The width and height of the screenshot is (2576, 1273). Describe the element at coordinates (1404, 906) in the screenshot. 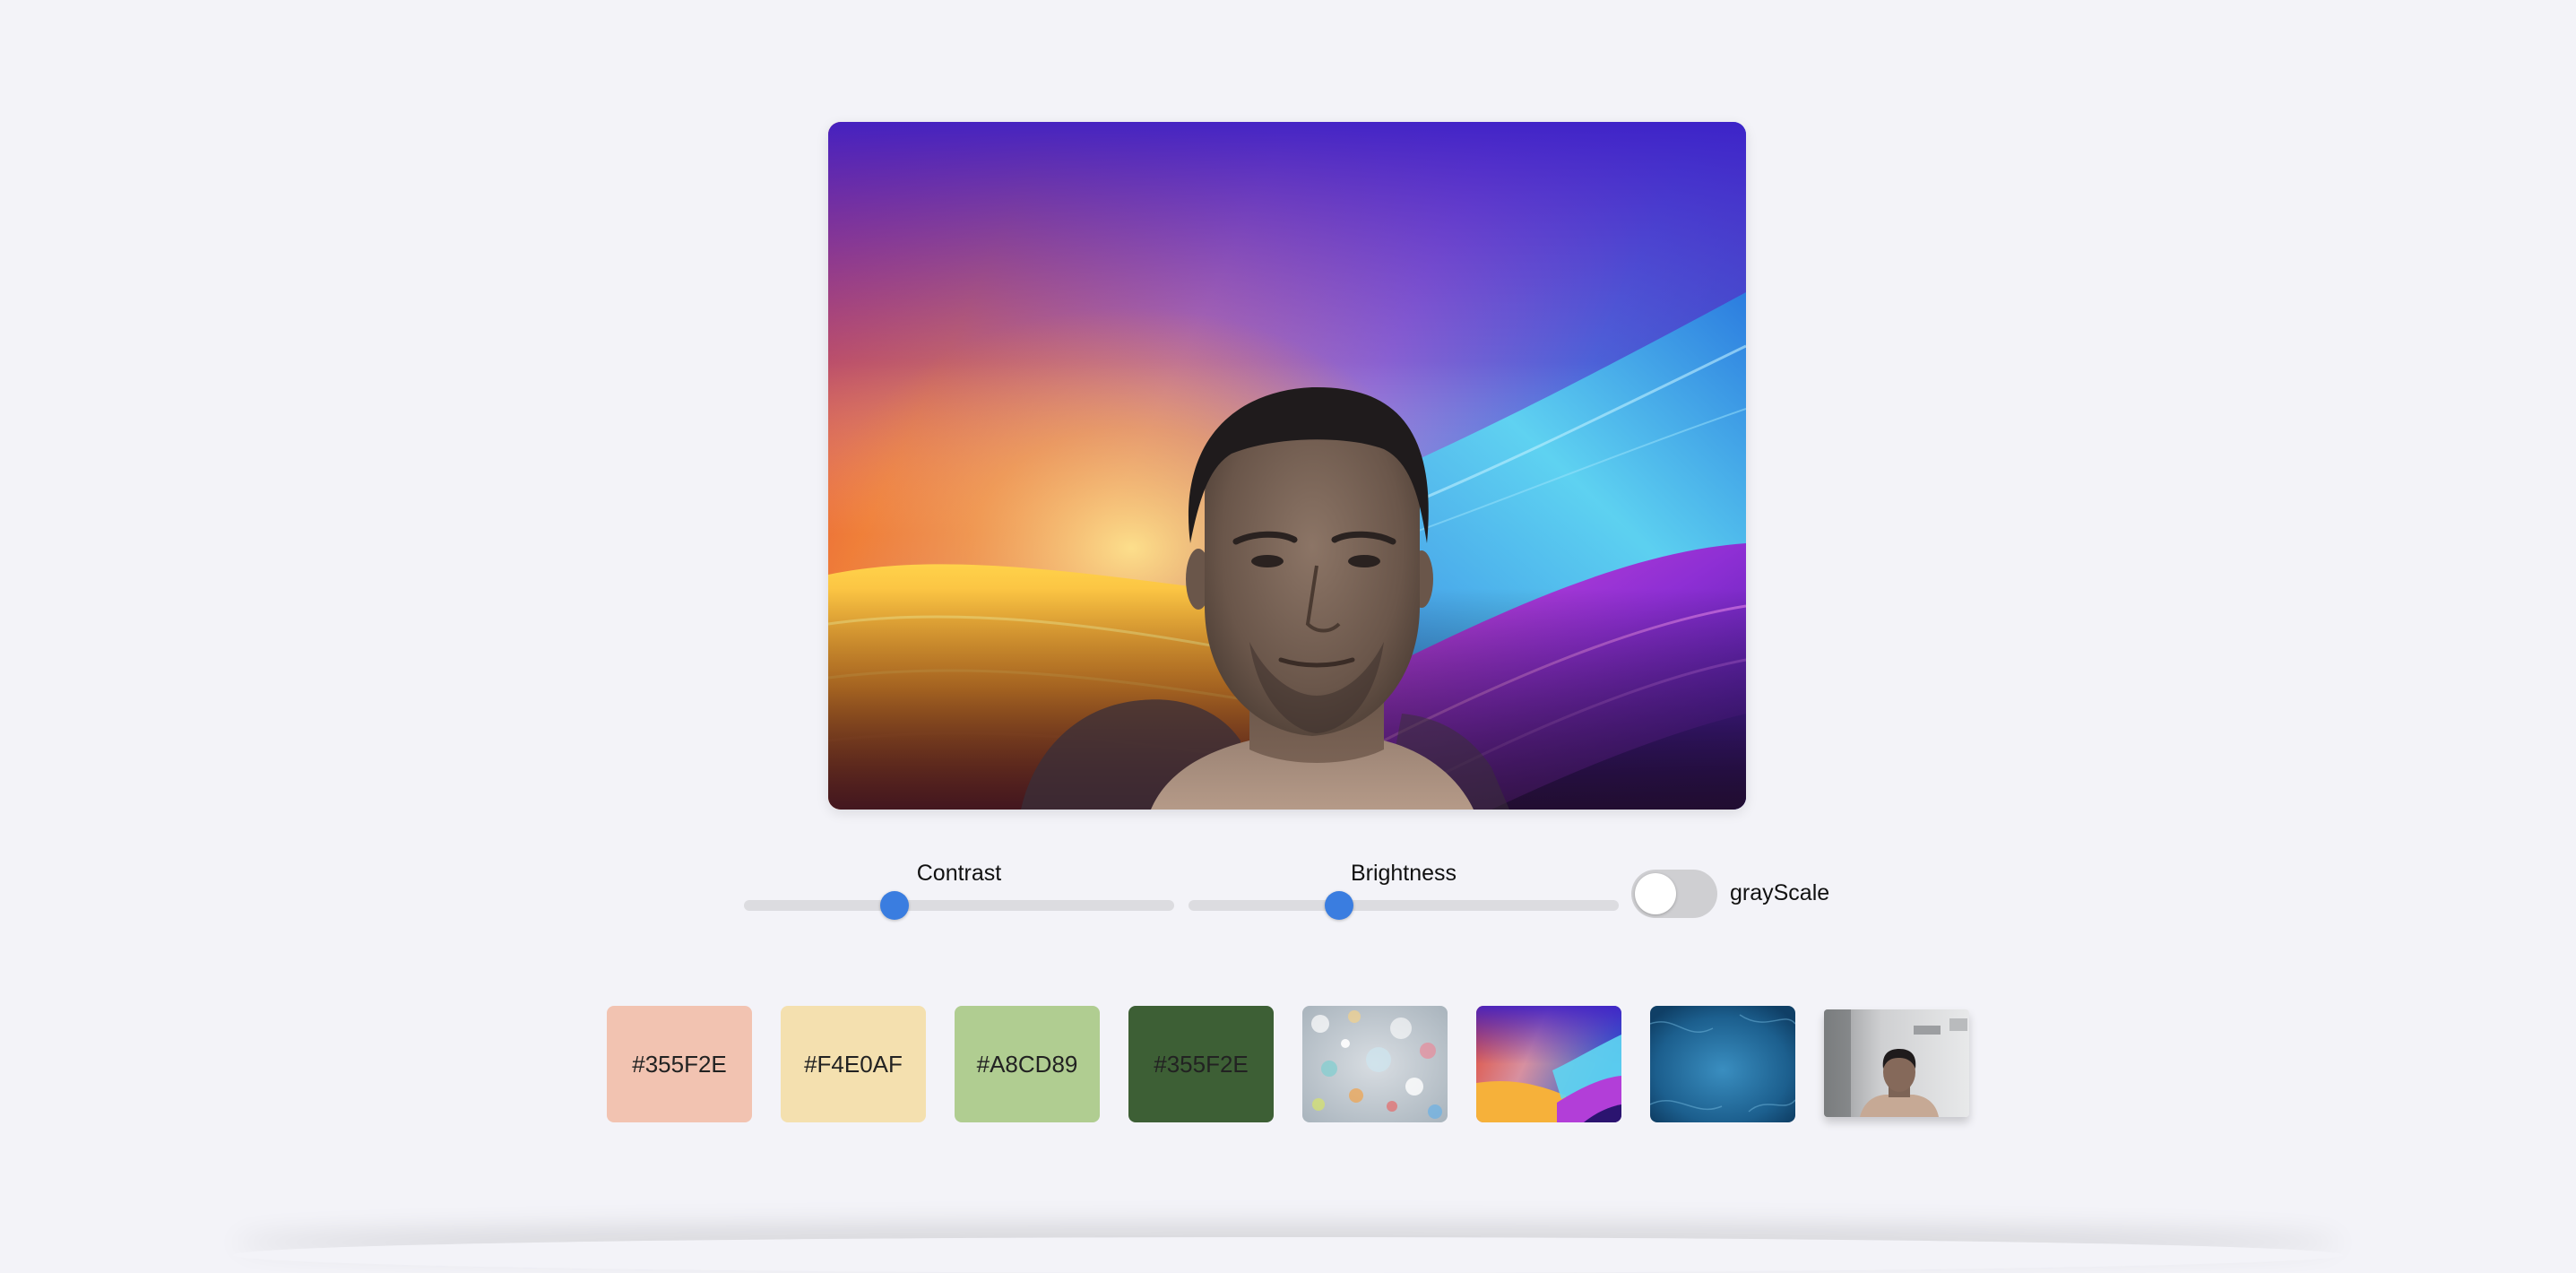

I see `brightness-track` at that location.